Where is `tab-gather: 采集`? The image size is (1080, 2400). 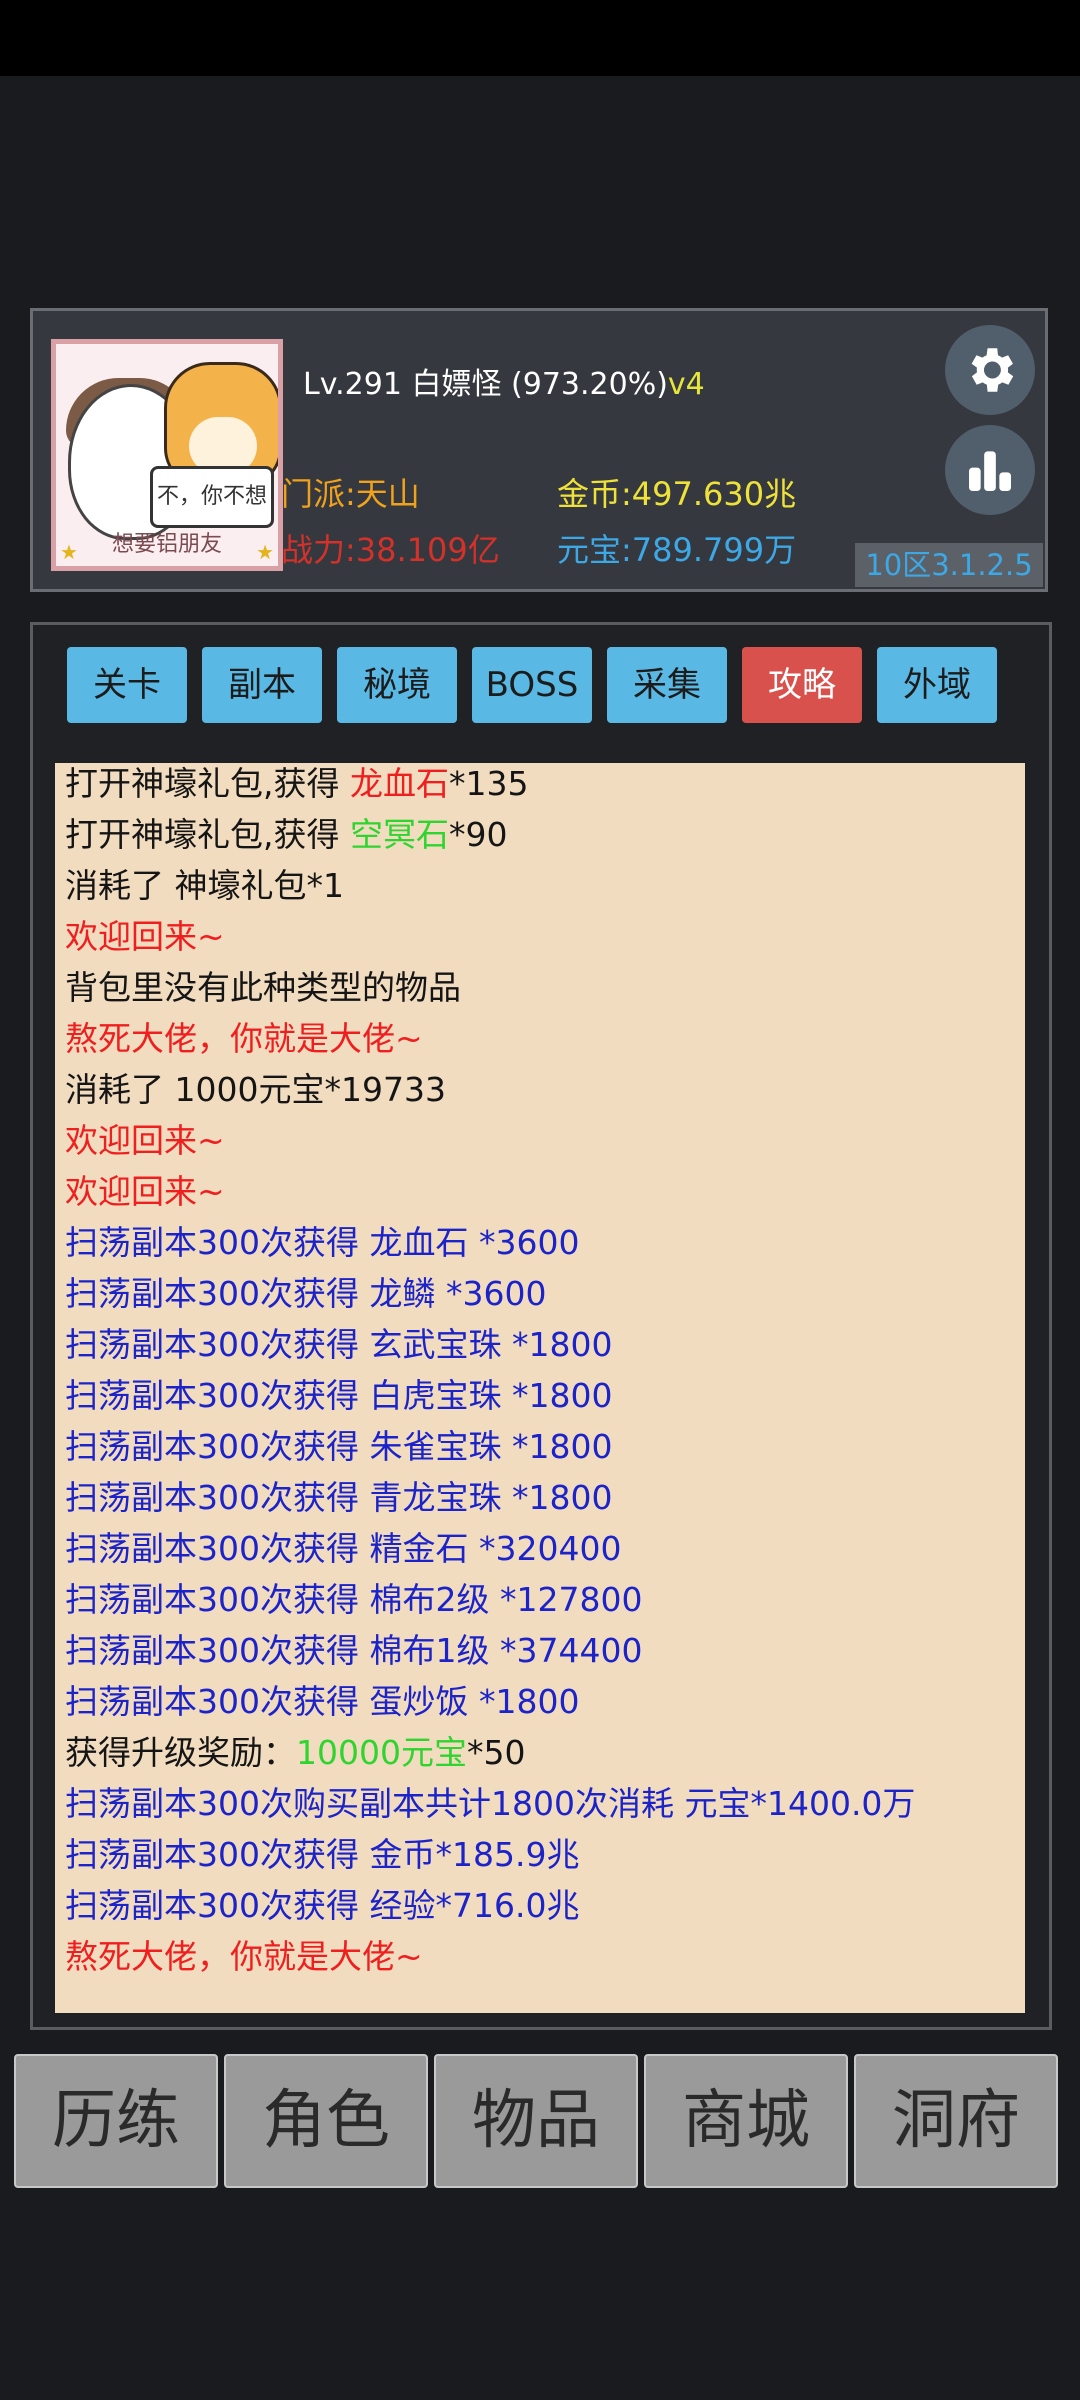
tab-gather: 采集 is located at coordinates (667, 685).